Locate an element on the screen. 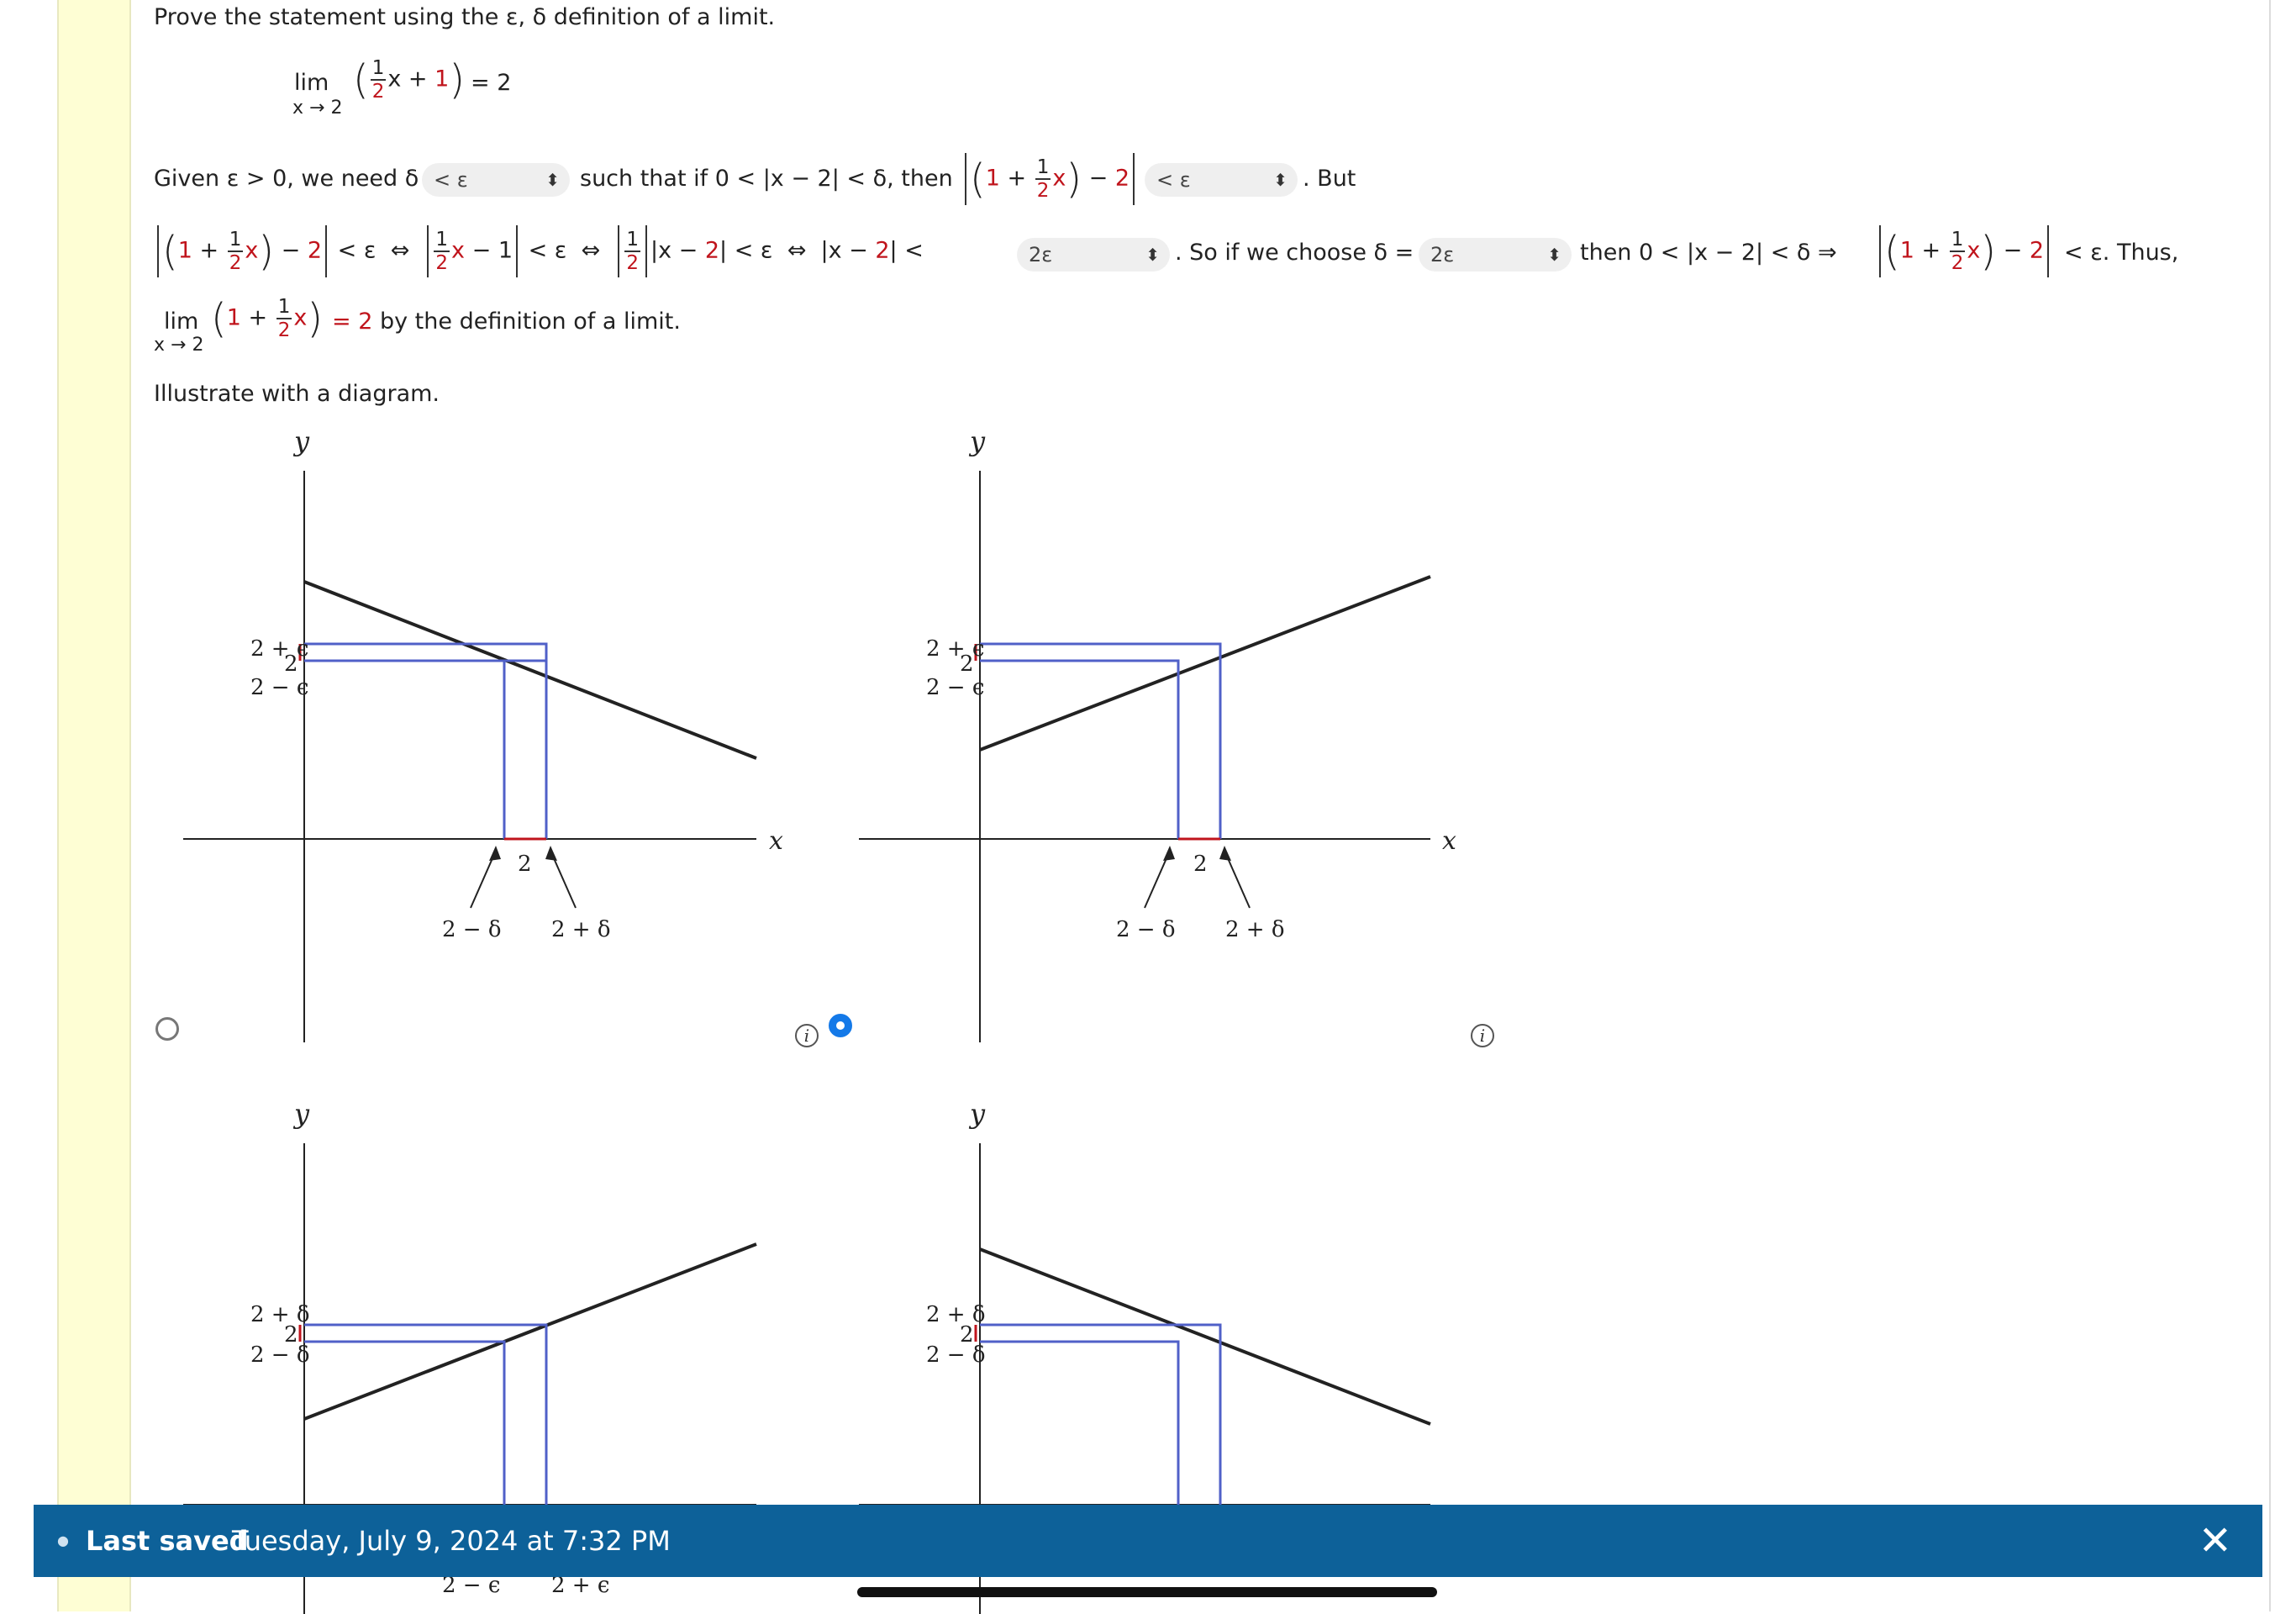 The image size is (2296, 1614). label-2-plus-delta: 2 + δ is located at coordinates (581, 930).